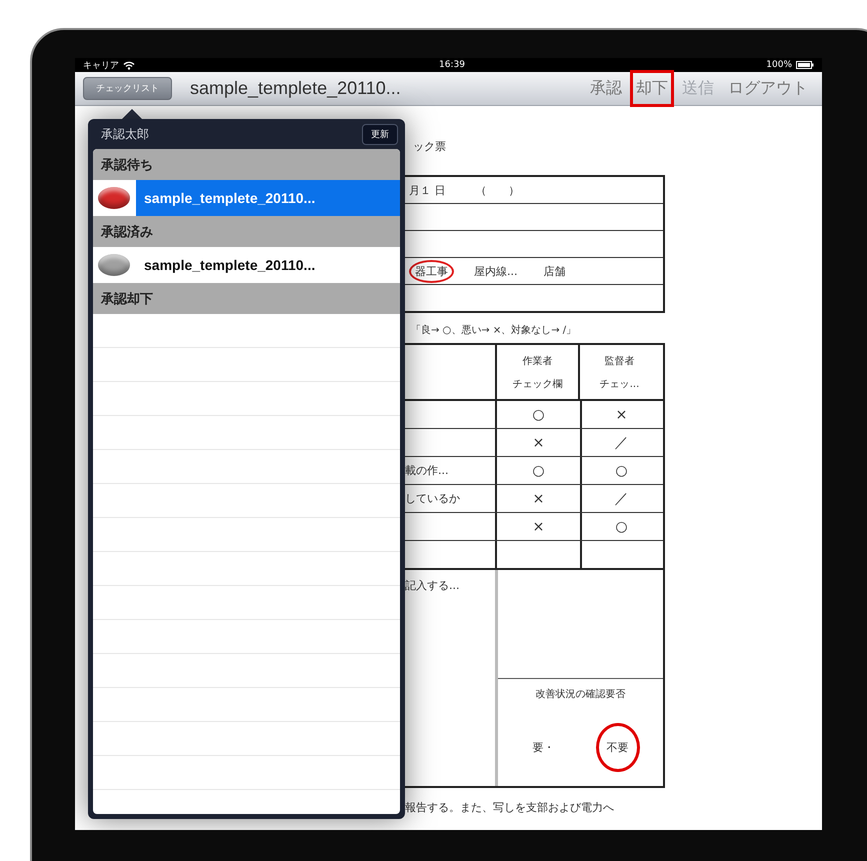 The width and height of the screenshot is (867, 861). Describe the element at coordinates (555, 271) in the screenshot. I see `category-option: 店舗` at that location.